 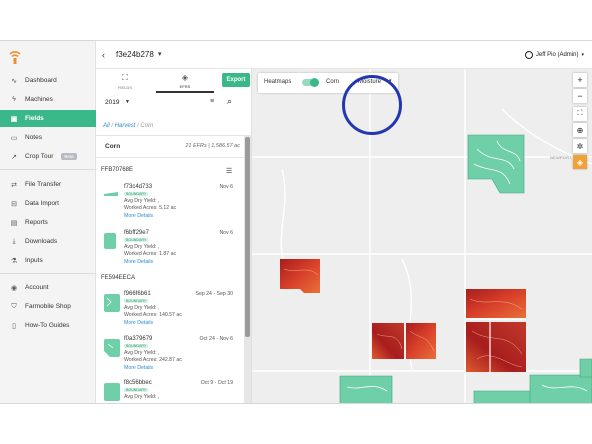 I want to click on nav-crop-tour: ↗ Crop Tour Beta, so click(x=48, y=156).